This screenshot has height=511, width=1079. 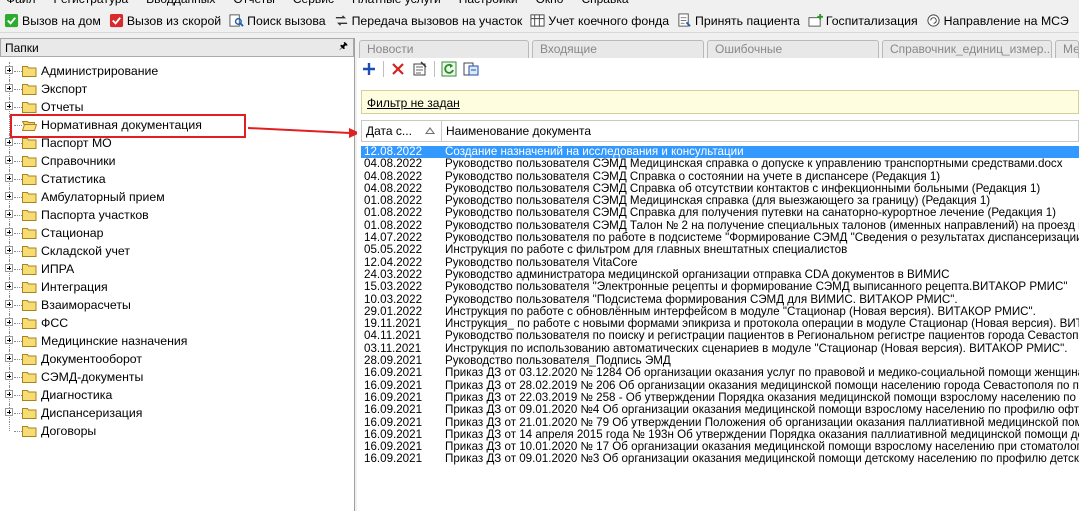 I want to click on folder-icon, so click(x=29, y=89).